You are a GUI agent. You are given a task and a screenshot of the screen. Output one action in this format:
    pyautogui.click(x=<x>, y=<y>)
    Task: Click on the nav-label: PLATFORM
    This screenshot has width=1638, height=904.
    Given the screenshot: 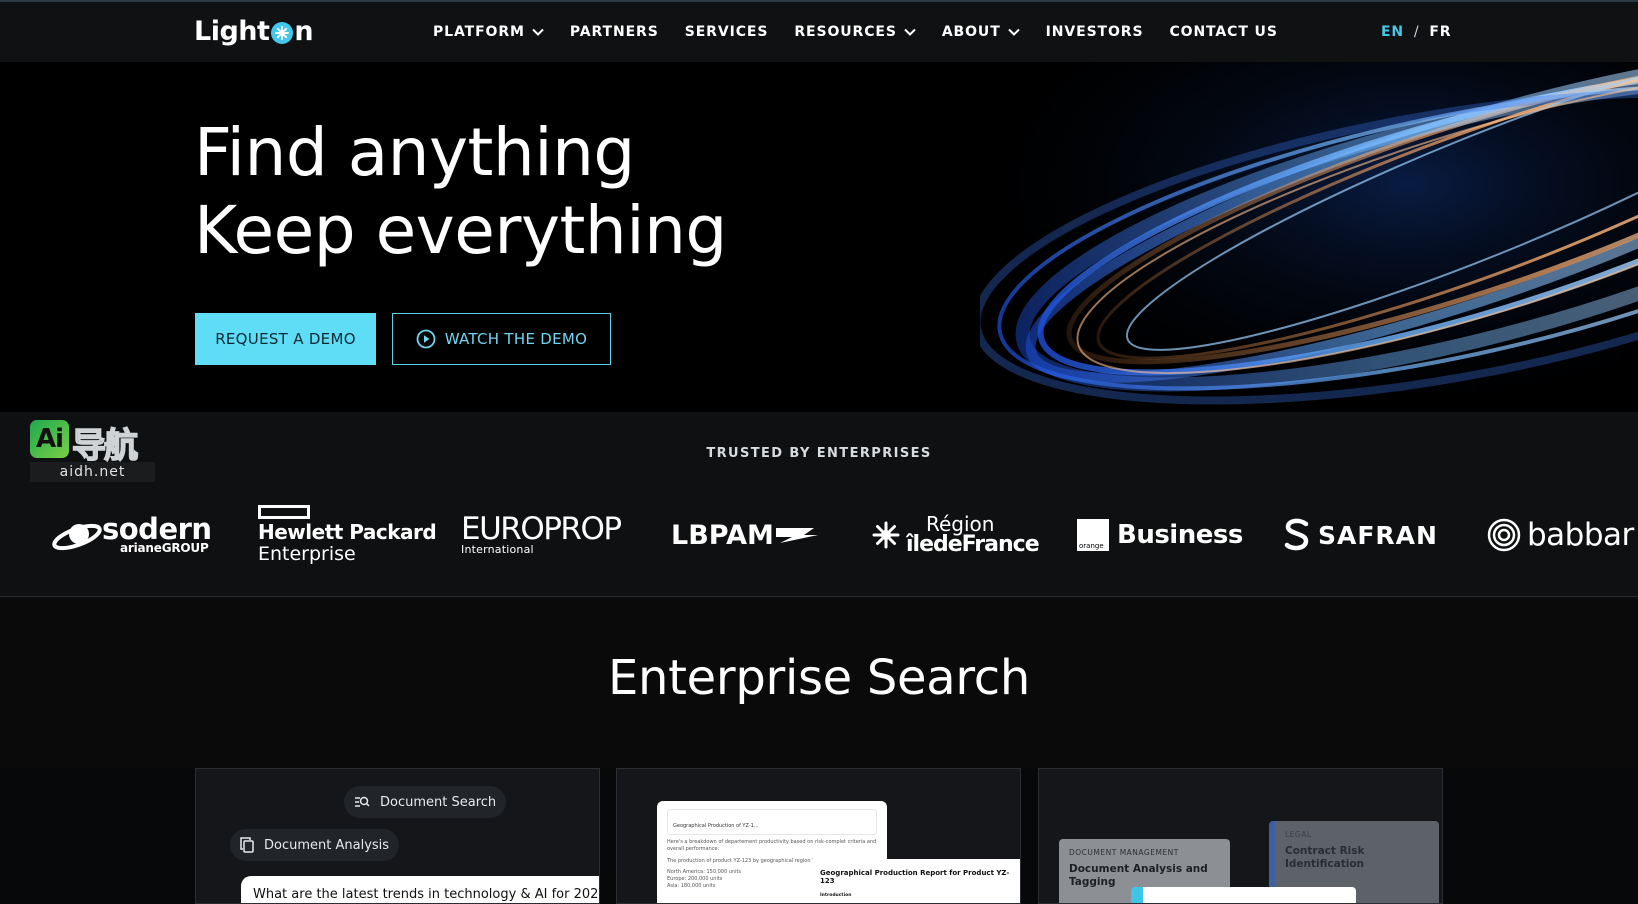 What is the action you would take?
    pyautogui.click(x=479, y=32)
    